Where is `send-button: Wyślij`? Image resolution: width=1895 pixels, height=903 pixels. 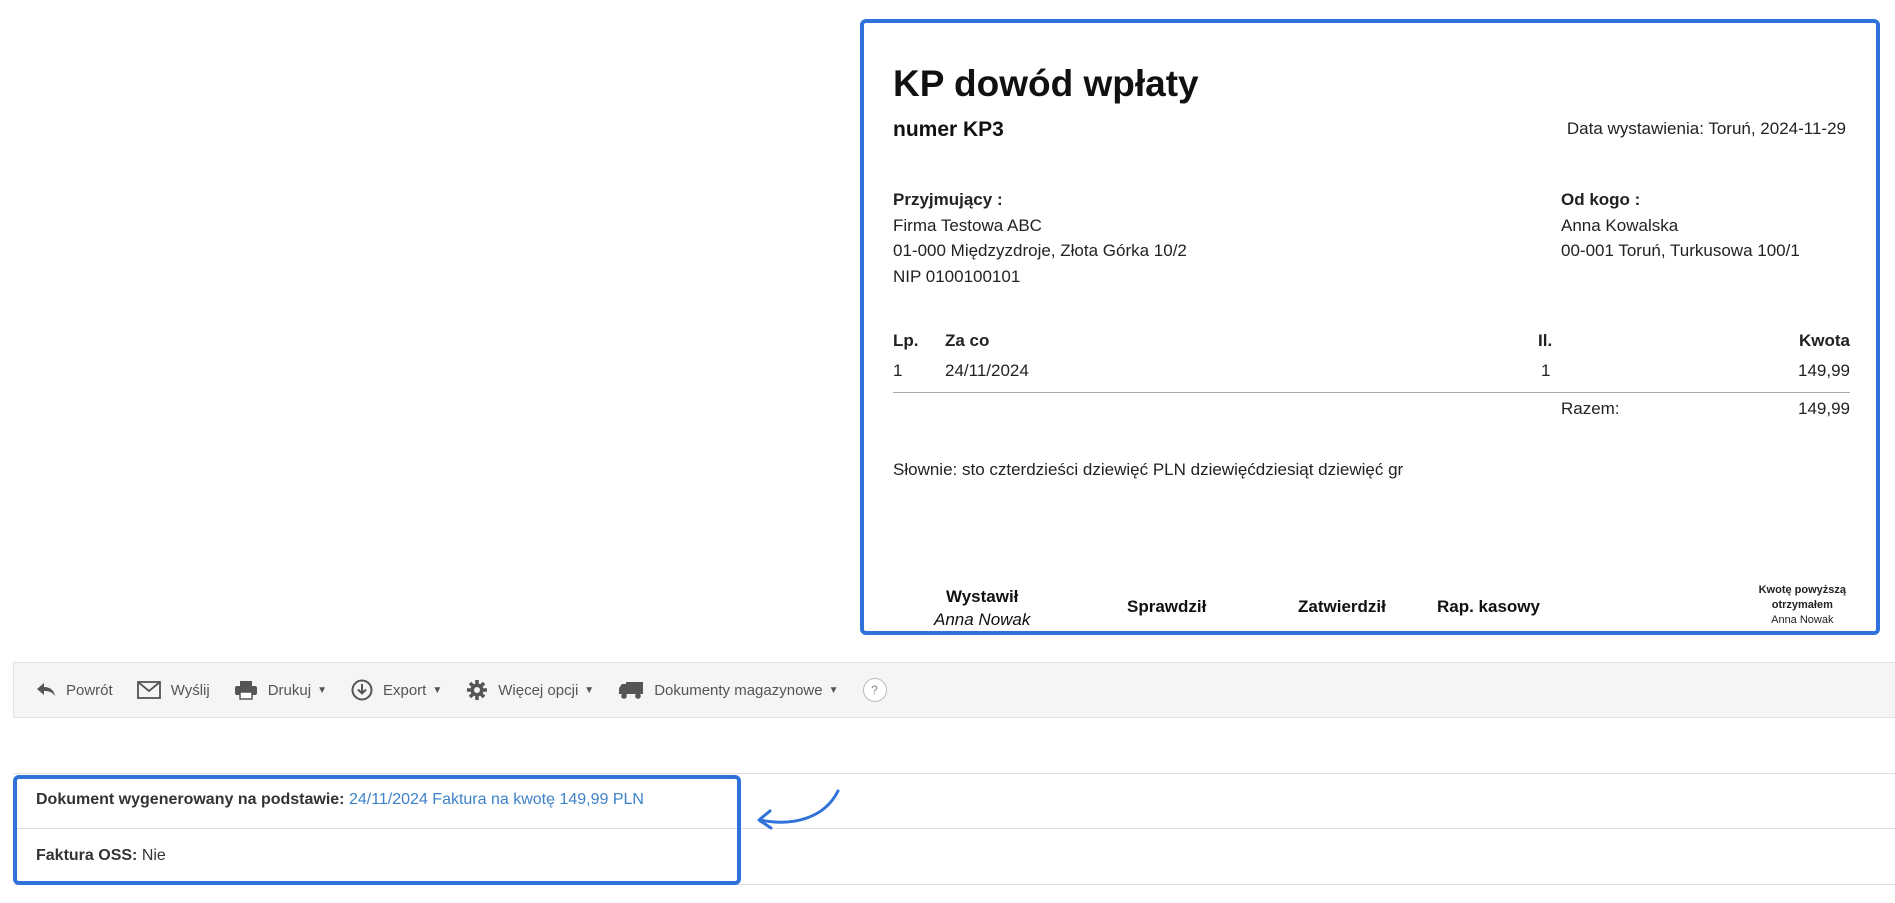
send-button: Wyślij is located at coordinates (173, 690).